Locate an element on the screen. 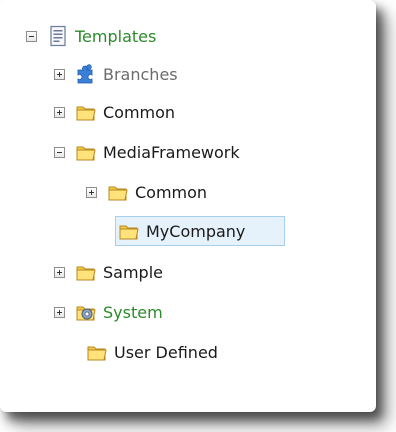 The image size is (396, 432). tree-node-sample: Sample is located at coordinates (108, 272).